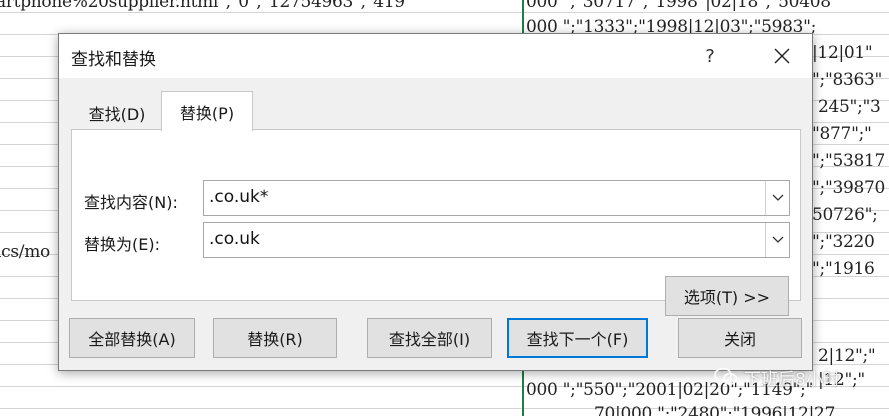 This screenshot has height=416, width=889. What do you see at coordinates (238, 197) in the screenshot?
I see `find-what-input: .co.uk*` at bounding box center [238, 197].